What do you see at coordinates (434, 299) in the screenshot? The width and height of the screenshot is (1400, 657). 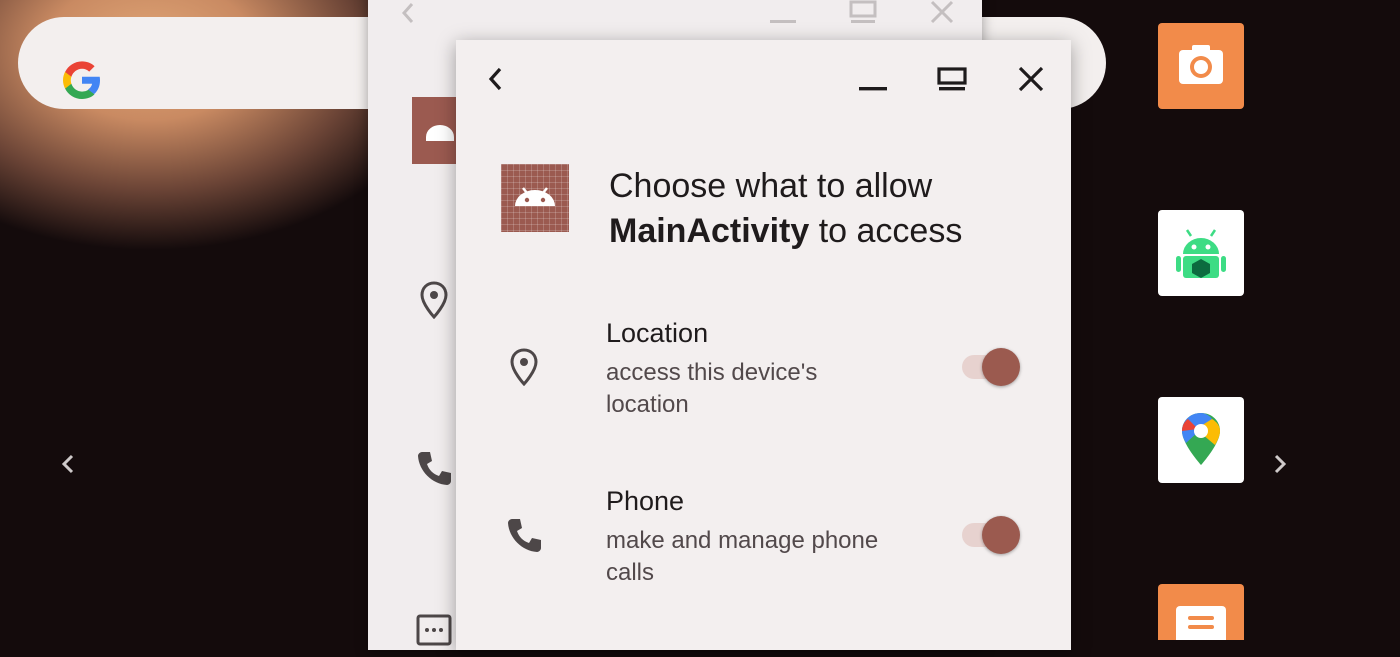 I see `bg-location-icon` at bounding box center [434, 299].